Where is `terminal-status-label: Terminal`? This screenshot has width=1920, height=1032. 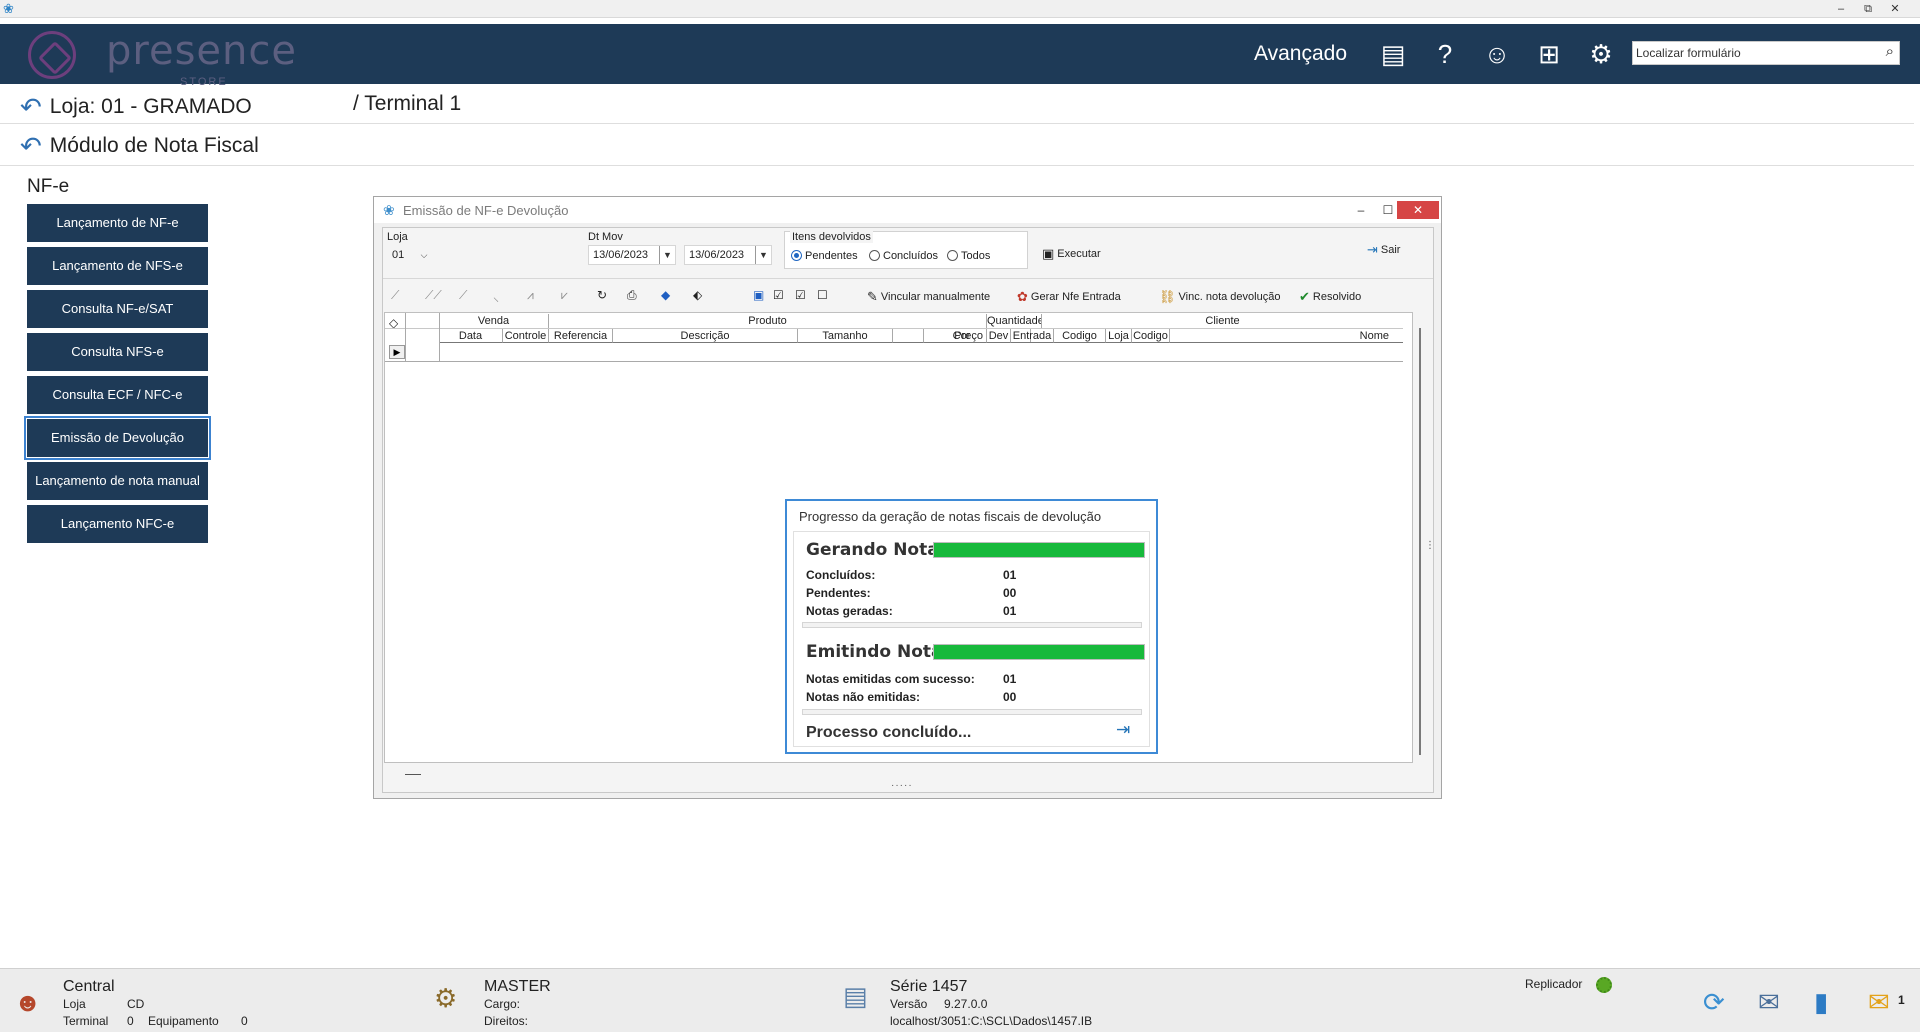 terminal-status-label: Terminal is located at coordinates (86, 1021).